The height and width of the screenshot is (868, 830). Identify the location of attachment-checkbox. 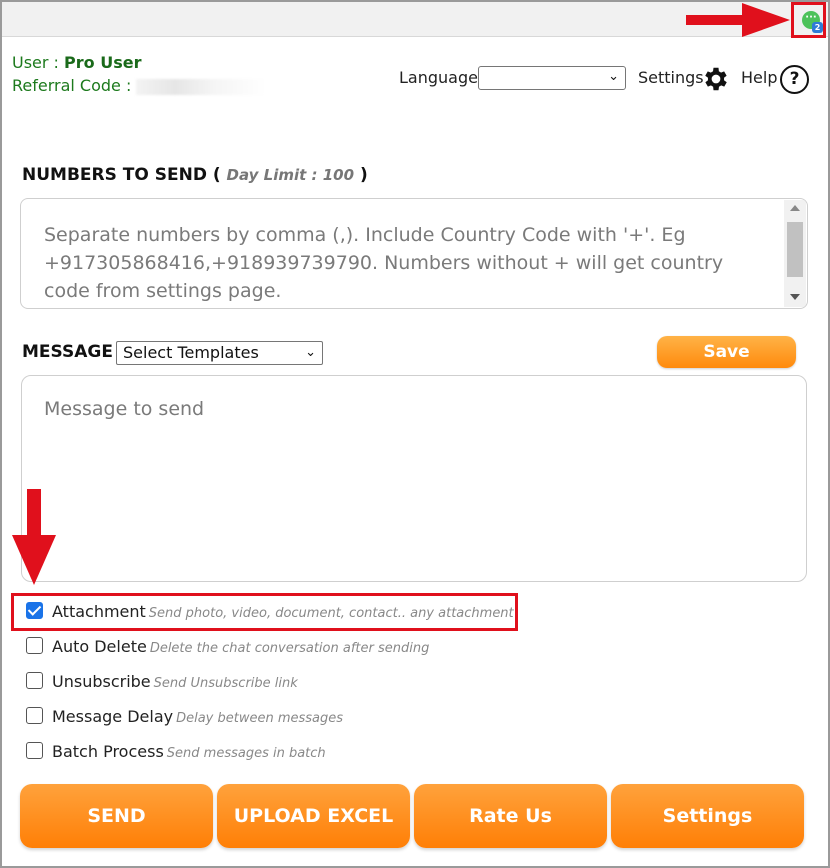
(34, 610).